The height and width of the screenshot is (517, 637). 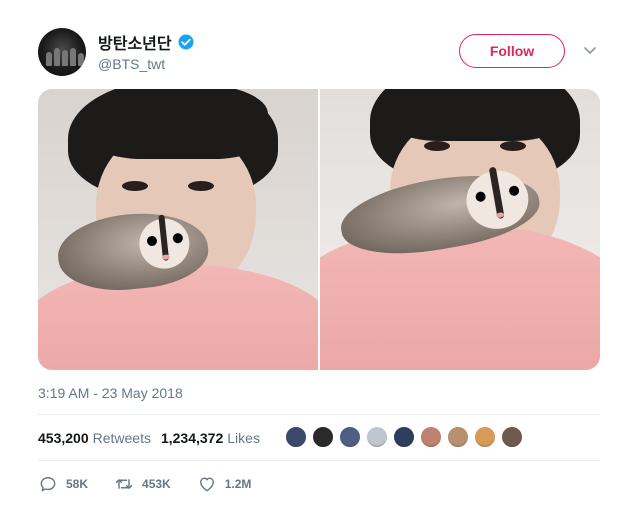 I want to click on retweet-count: 453K, so click(x=156, y=484).